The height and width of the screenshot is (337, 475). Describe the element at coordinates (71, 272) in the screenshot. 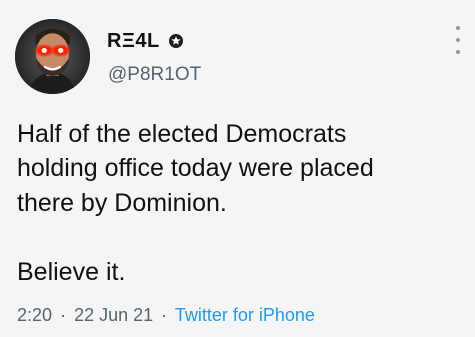

I see `tweet-text-line: Believe it.` at that location.